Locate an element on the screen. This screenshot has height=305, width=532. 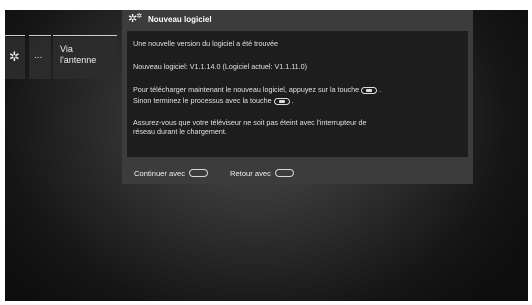
dialog-footer: Continuer avec Retour avec is located at coordinates (297, 173).